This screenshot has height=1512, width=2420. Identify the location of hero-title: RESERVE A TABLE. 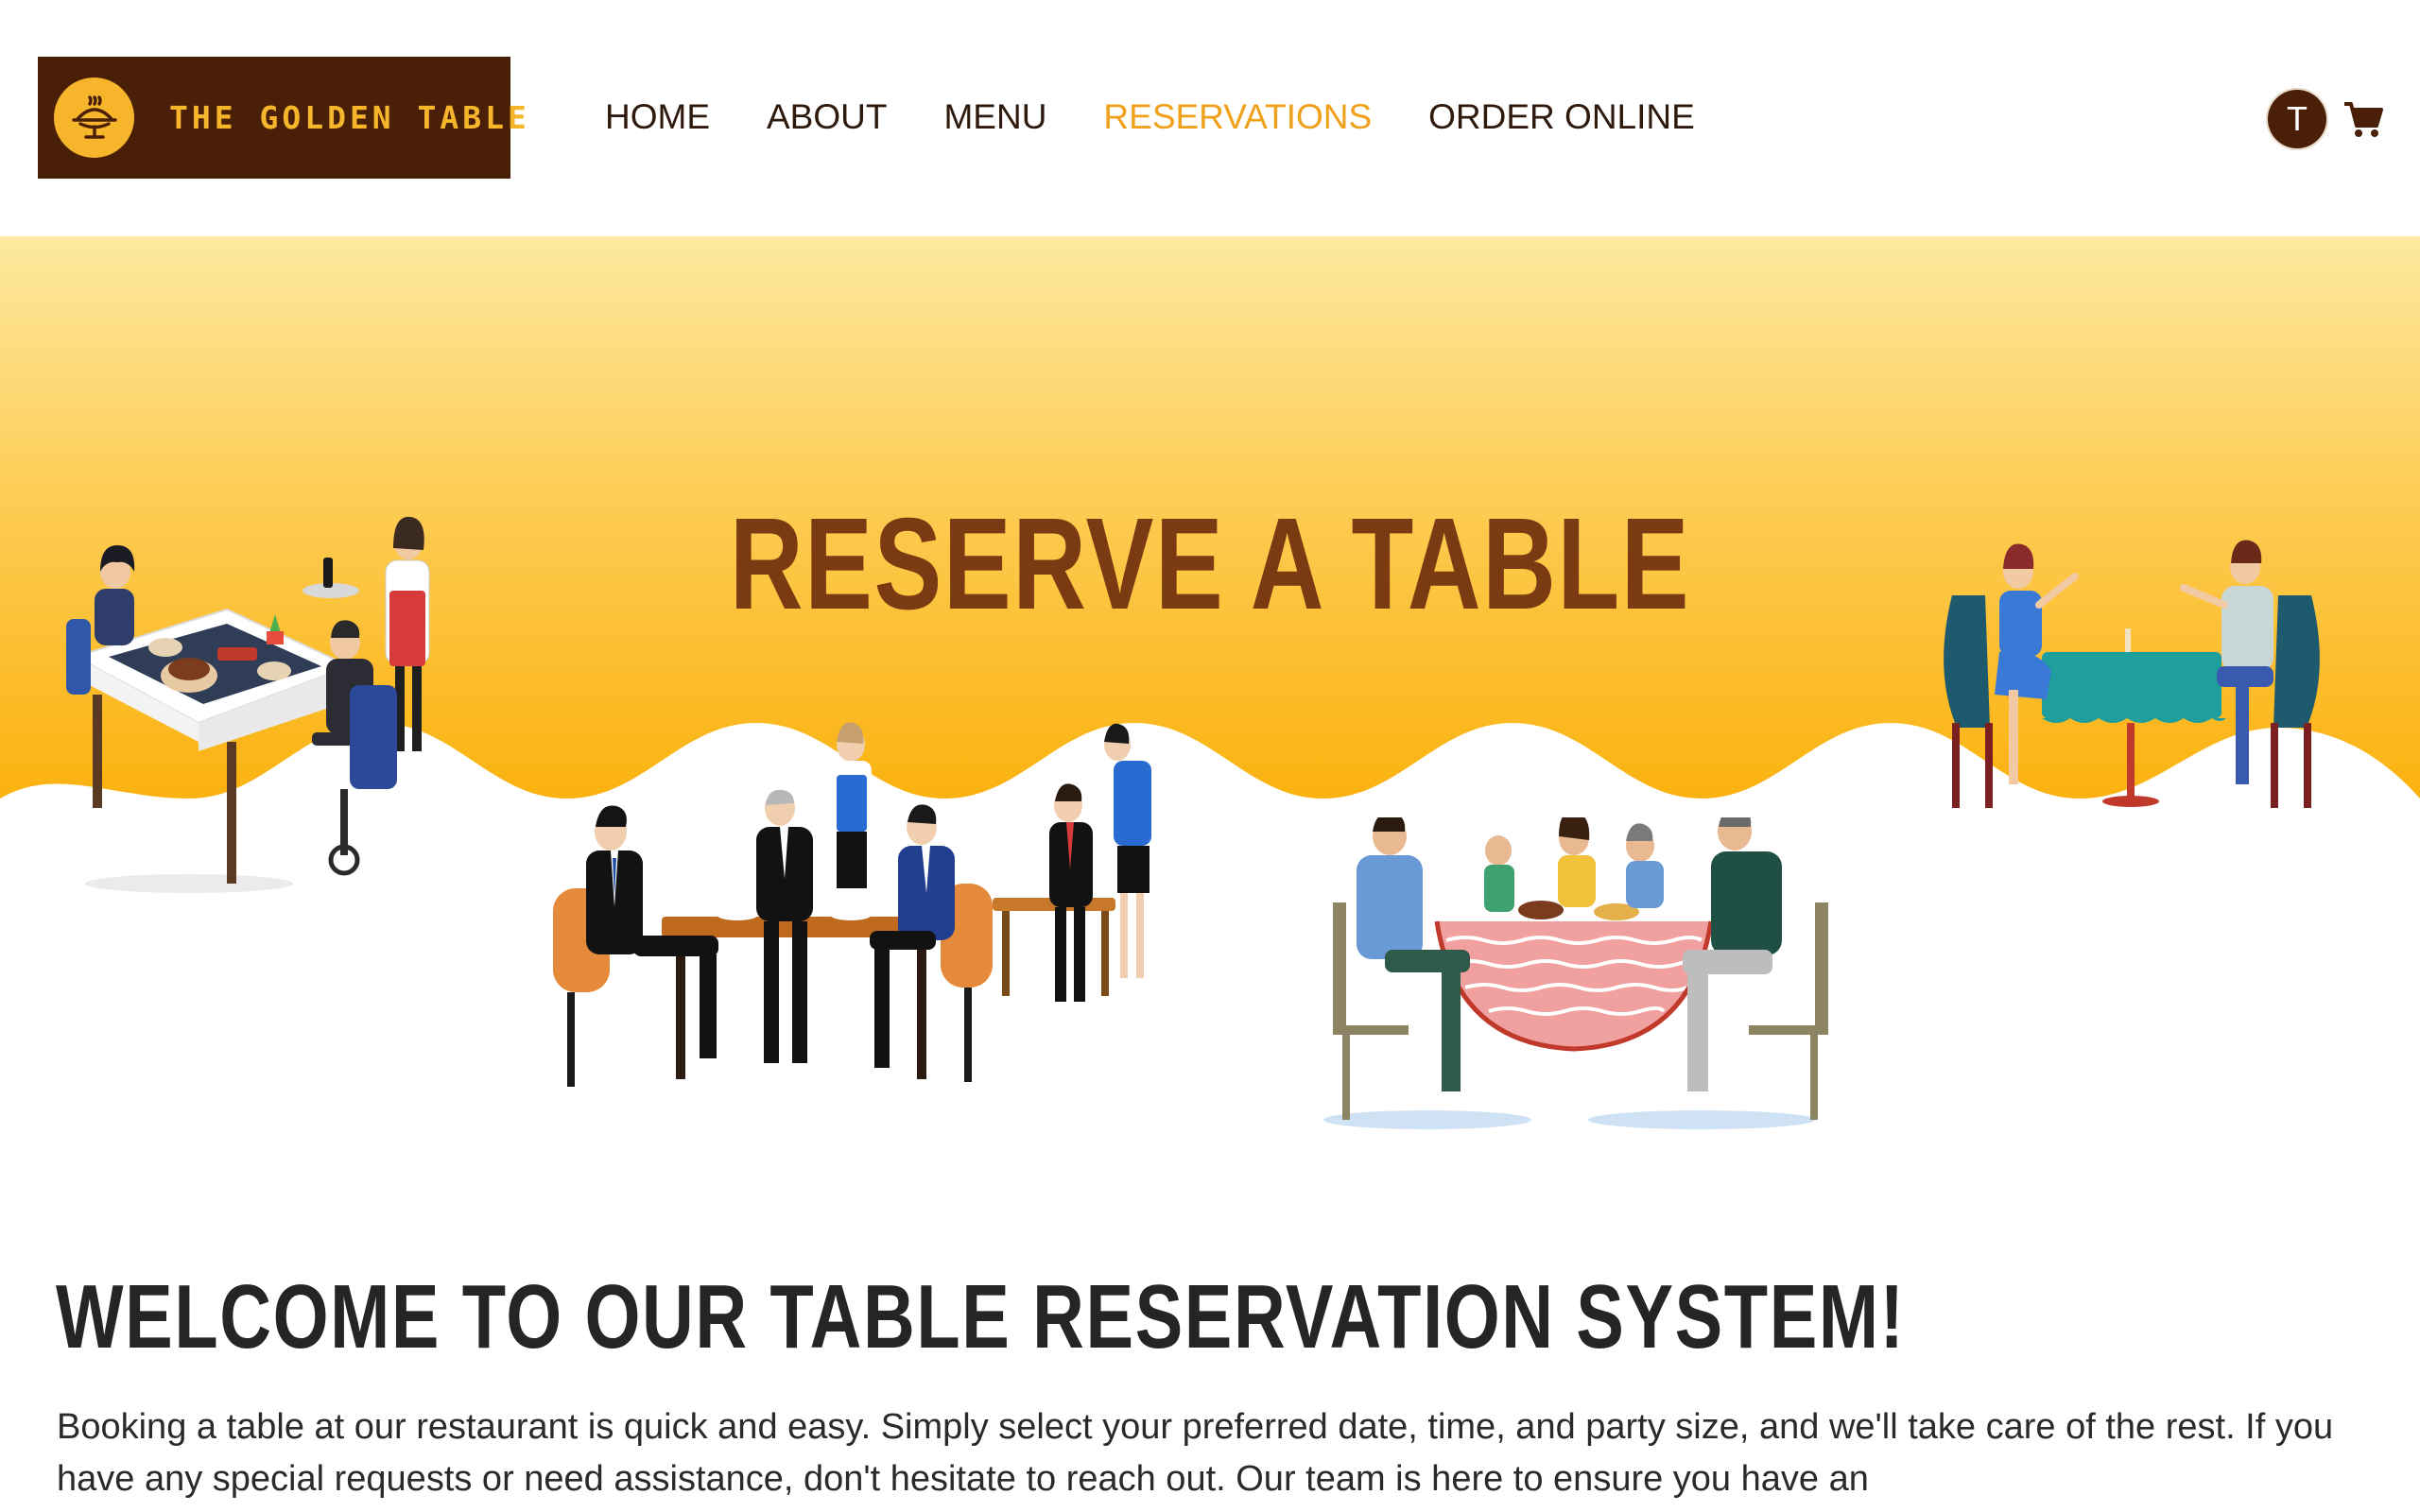
(1210, 564).